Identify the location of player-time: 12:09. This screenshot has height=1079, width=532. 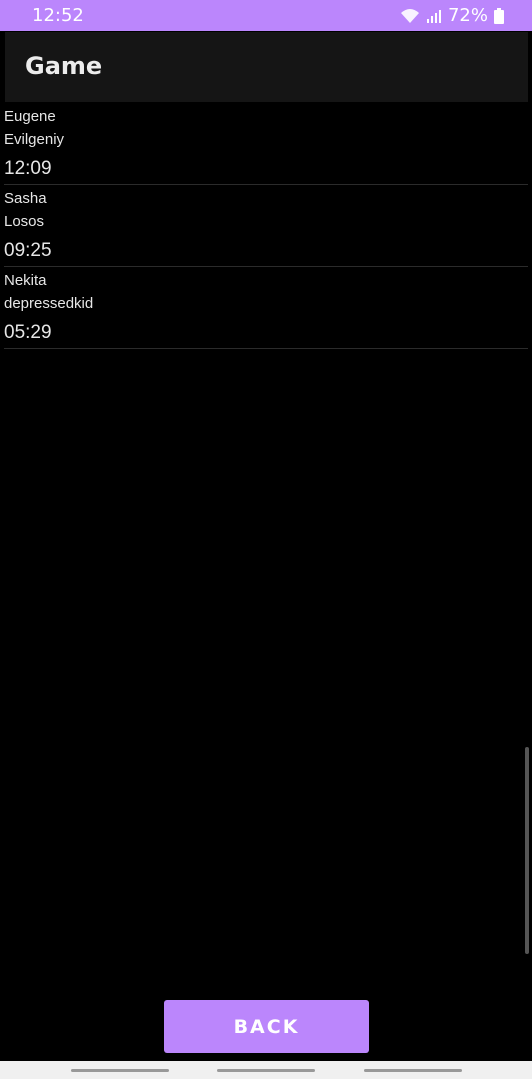
(28, 168).